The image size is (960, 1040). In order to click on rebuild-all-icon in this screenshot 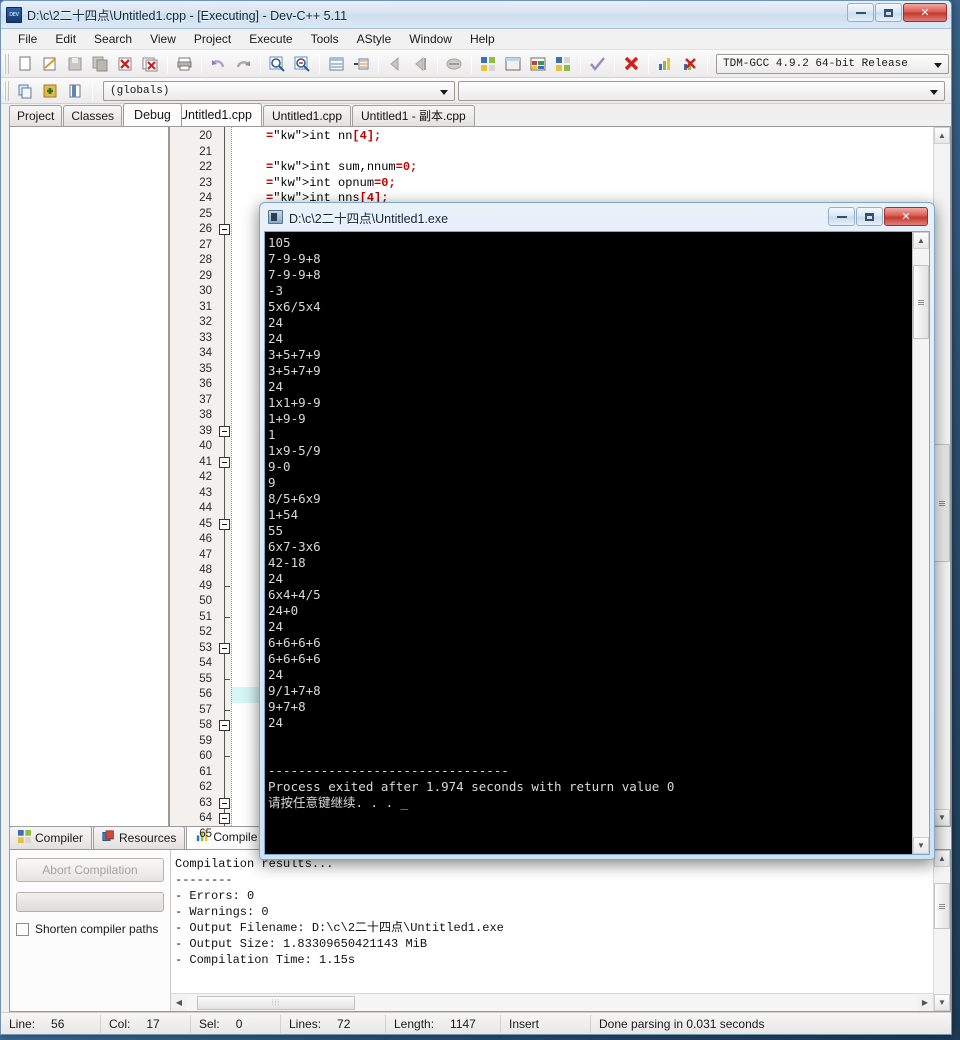, I will do `click(563, 63)`.